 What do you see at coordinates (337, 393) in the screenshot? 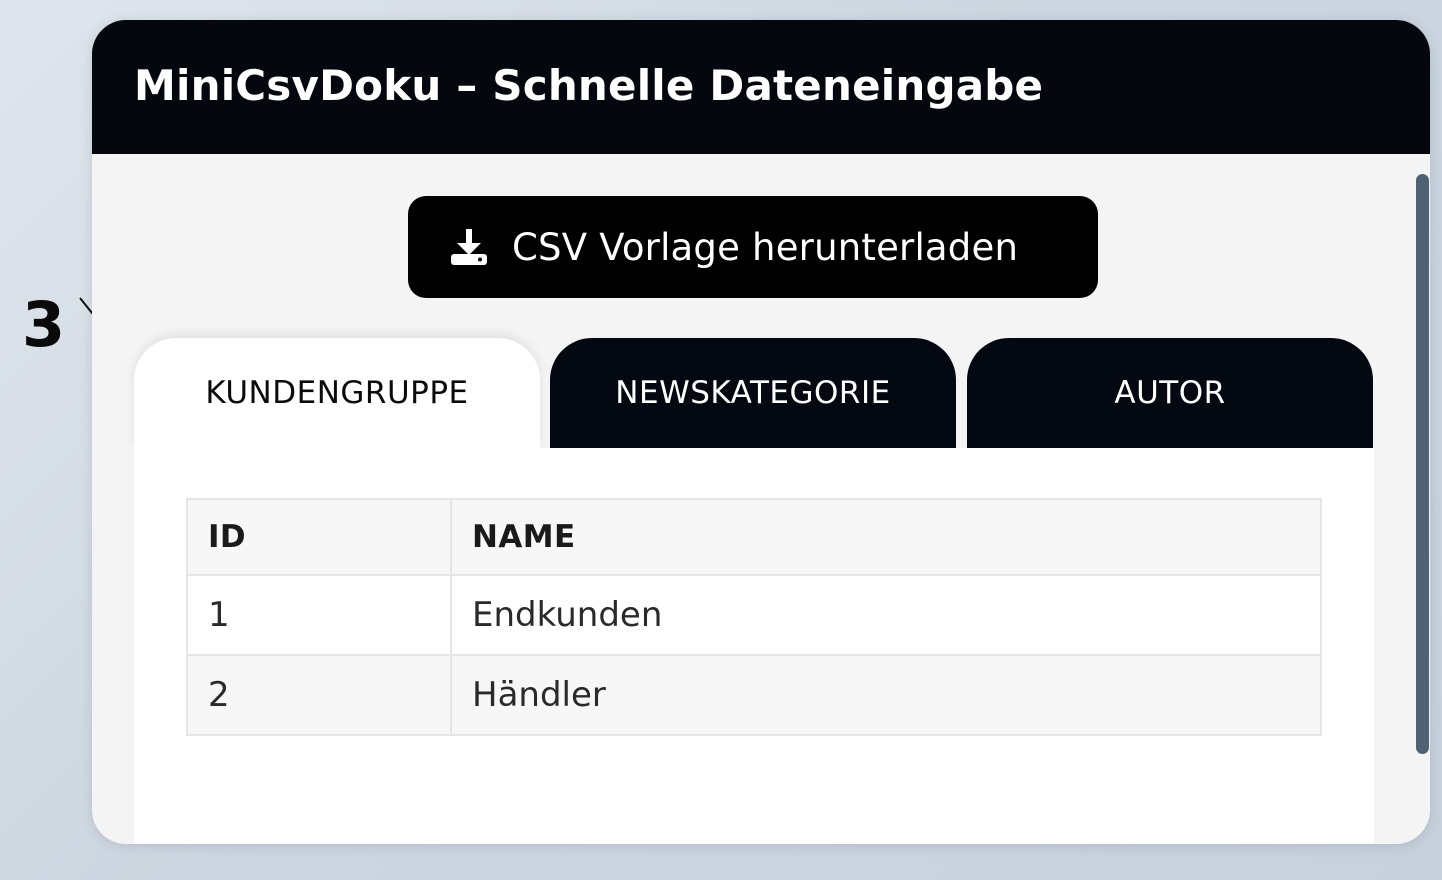
I see `tab-kundengruppe: KUNDENGRUPPE` at bounding box center [337, 393].